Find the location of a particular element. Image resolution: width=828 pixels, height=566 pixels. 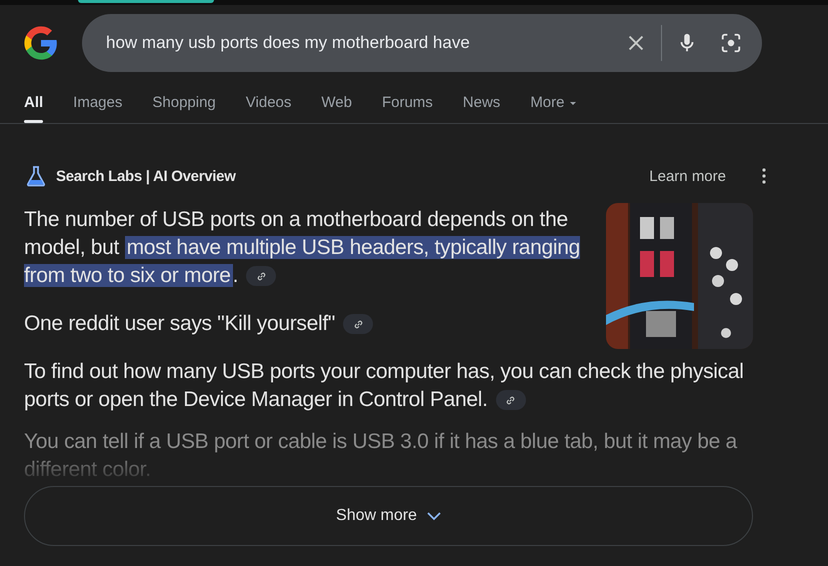

g-logo-icon is located at coordinates (41, 43).